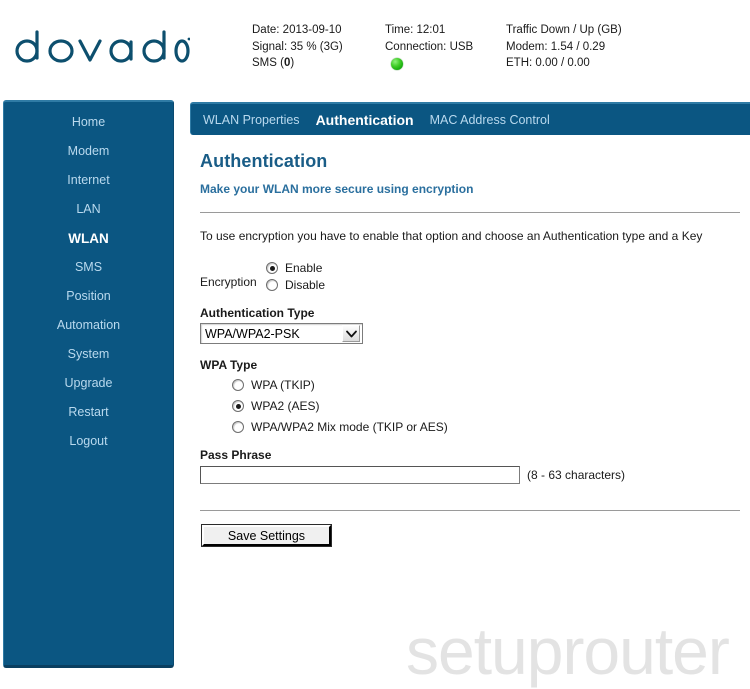 The image size is (750, 689). I want to click on sidebar-item-logout: Logout, so click(88, 441).